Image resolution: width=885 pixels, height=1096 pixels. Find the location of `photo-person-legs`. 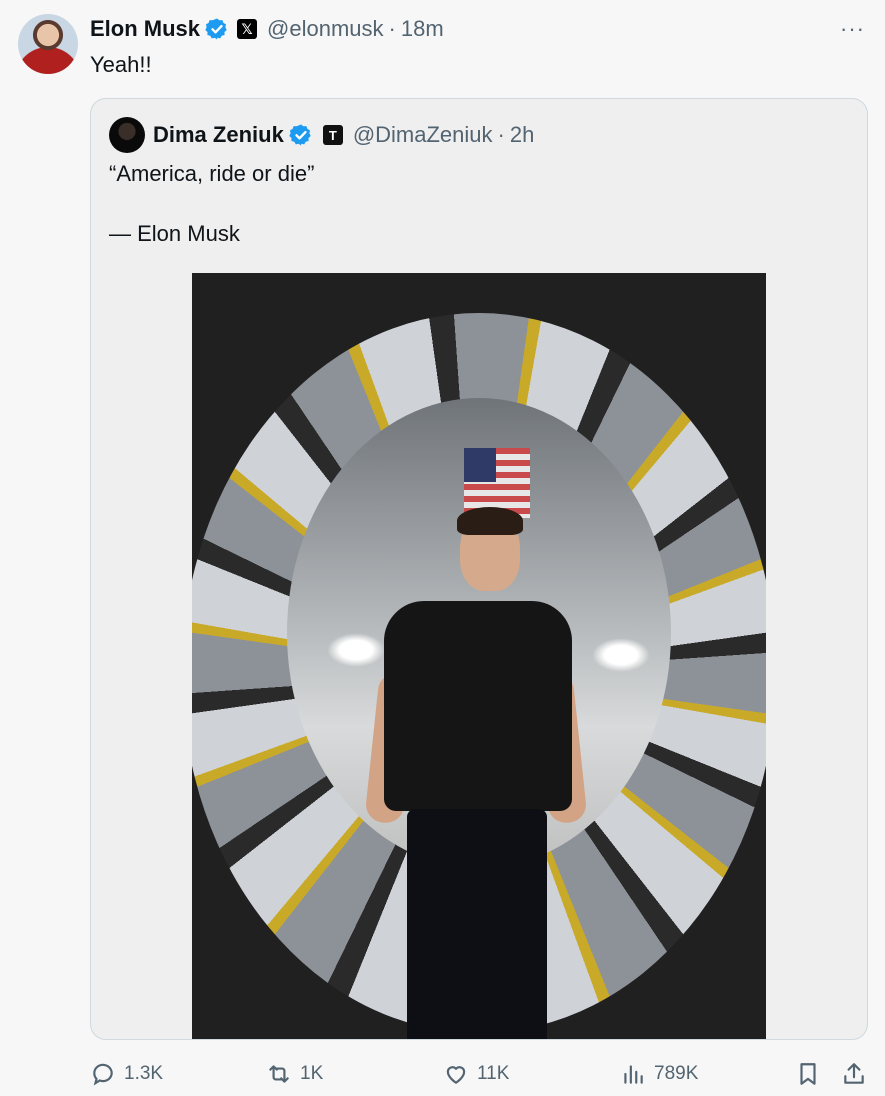

photo-person-legs is located at coordinates (477, 924).